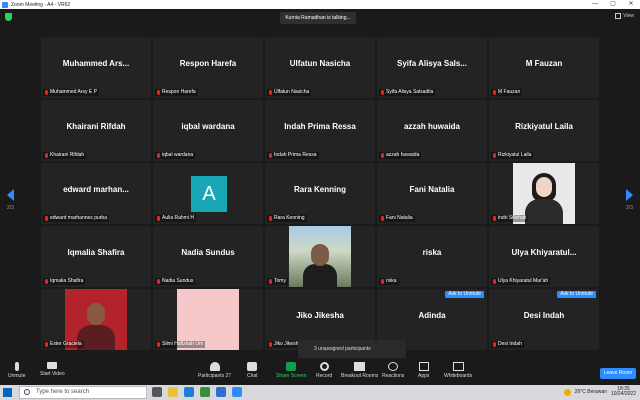  I want to click on participant-tile: Nadia Sundus Nadia Sundus, so click(208, 256).